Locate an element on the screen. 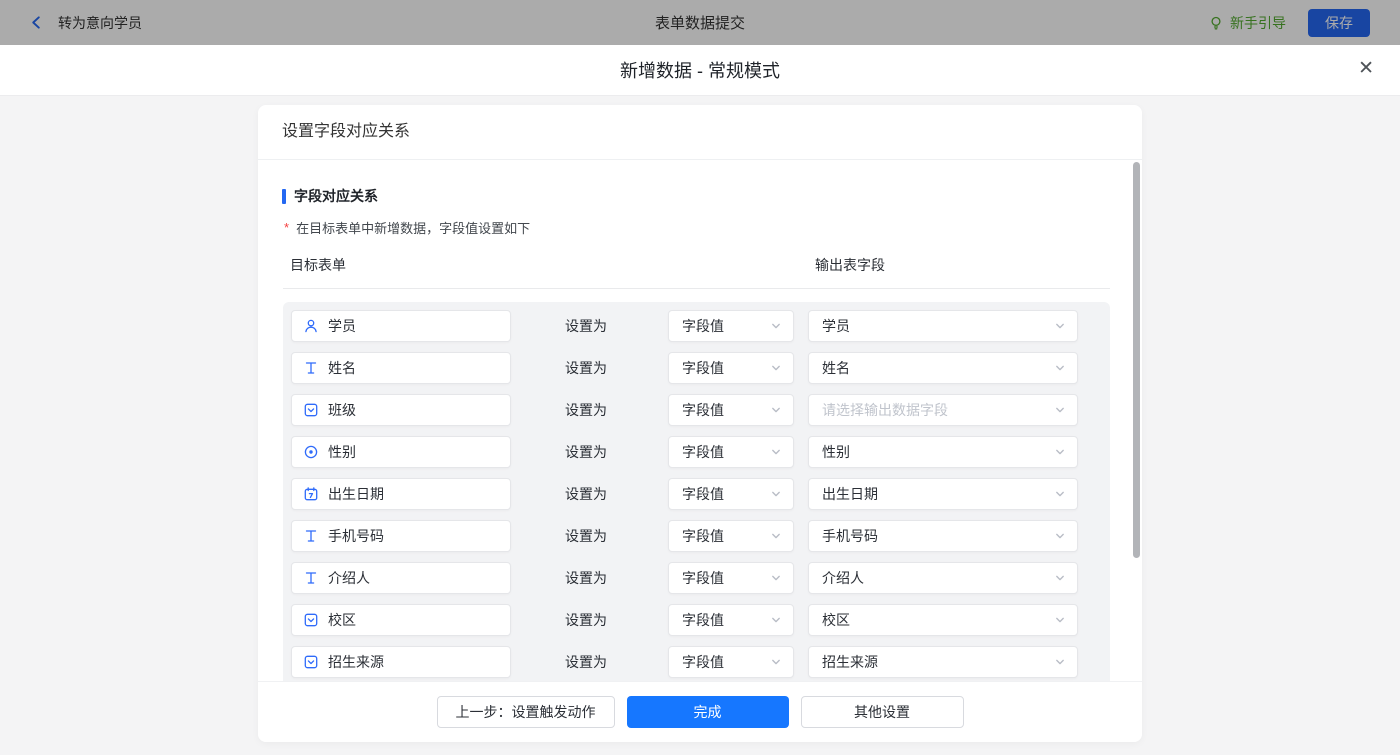 This screenshot has height=755, width=1400. target-field-box: 介绍人 is located at coordinates (401, 578).